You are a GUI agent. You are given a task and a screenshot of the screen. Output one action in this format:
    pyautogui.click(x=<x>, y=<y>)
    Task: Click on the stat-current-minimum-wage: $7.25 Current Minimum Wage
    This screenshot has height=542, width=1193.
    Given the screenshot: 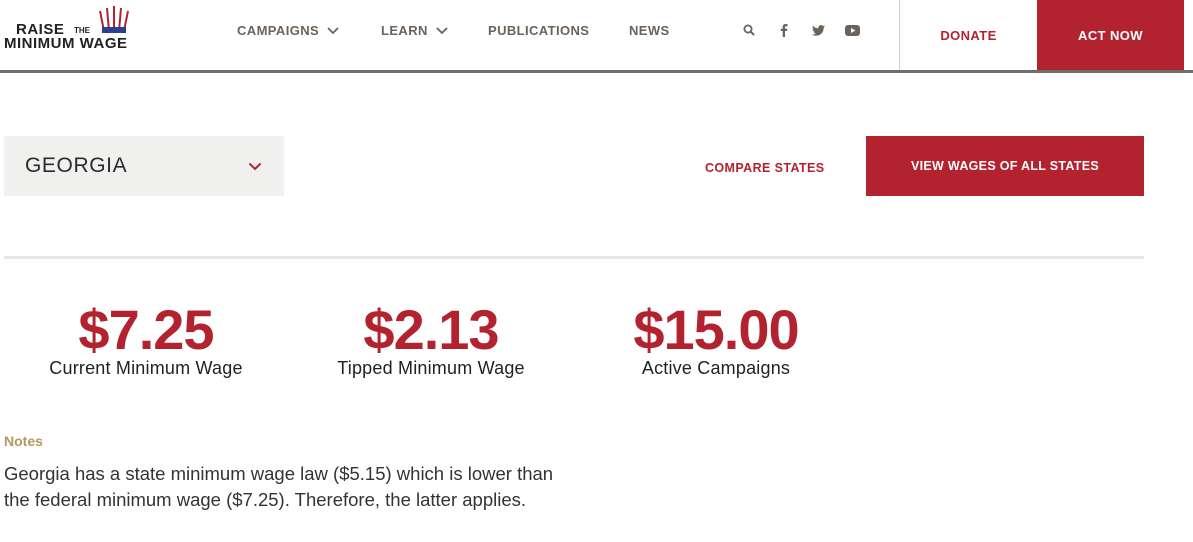 What is the action you would take?
    pyautogui.click(x=146, y=338)
    